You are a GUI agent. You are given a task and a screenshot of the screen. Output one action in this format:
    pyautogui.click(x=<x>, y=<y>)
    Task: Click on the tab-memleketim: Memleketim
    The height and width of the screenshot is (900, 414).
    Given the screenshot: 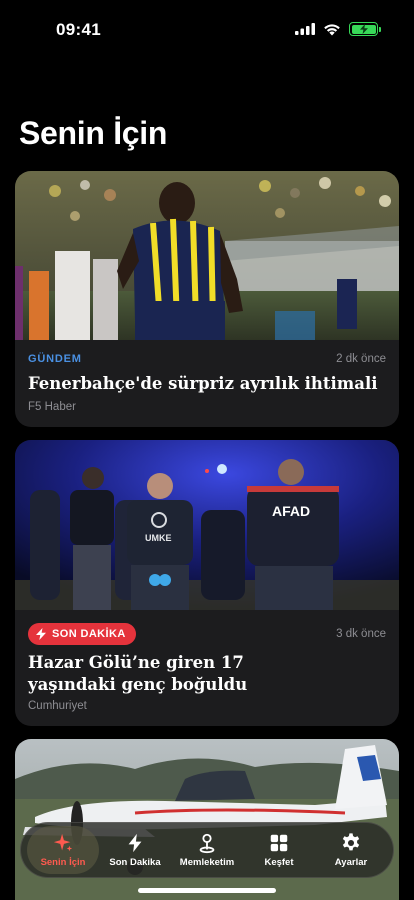 What is the action you would take?
    pyautogui.click(x=207, y=850)
    